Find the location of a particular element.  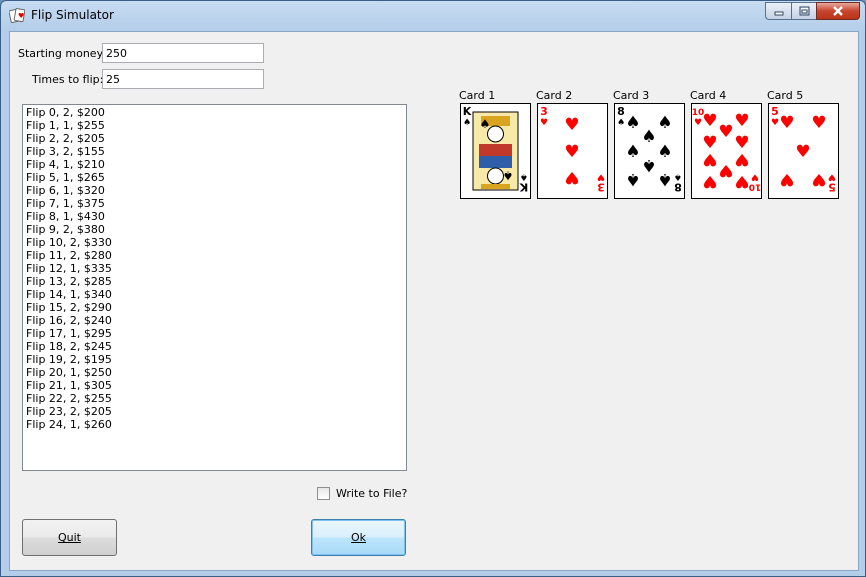

result-list-item: Flip 1, 1, $255 is located at coordinates (214, 125).